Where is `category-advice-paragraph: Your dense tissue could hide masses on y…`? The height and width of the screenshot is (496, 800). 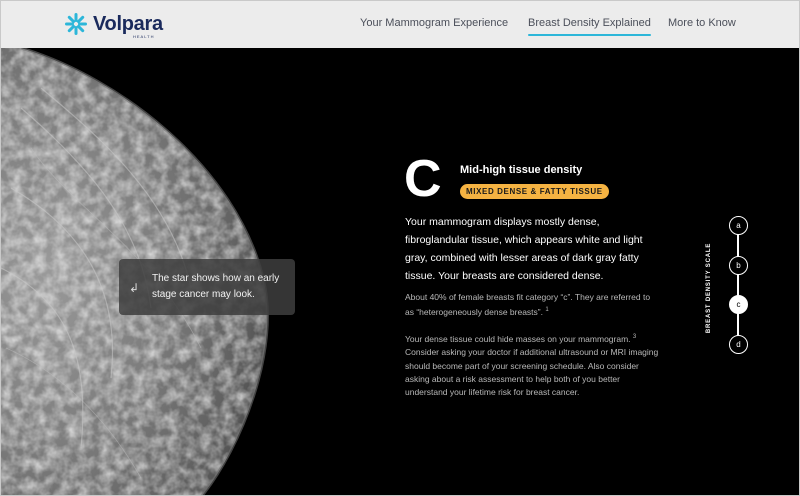 category-advice-paragraph: Your dense tissue could hide masses on y… is located at coordinates (533, 365).